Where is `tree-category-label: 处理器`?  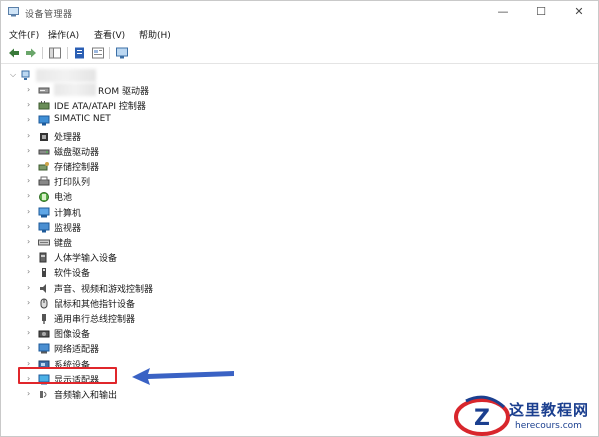 tree-category-label: 处理器 is located at coordinates (68, 138).